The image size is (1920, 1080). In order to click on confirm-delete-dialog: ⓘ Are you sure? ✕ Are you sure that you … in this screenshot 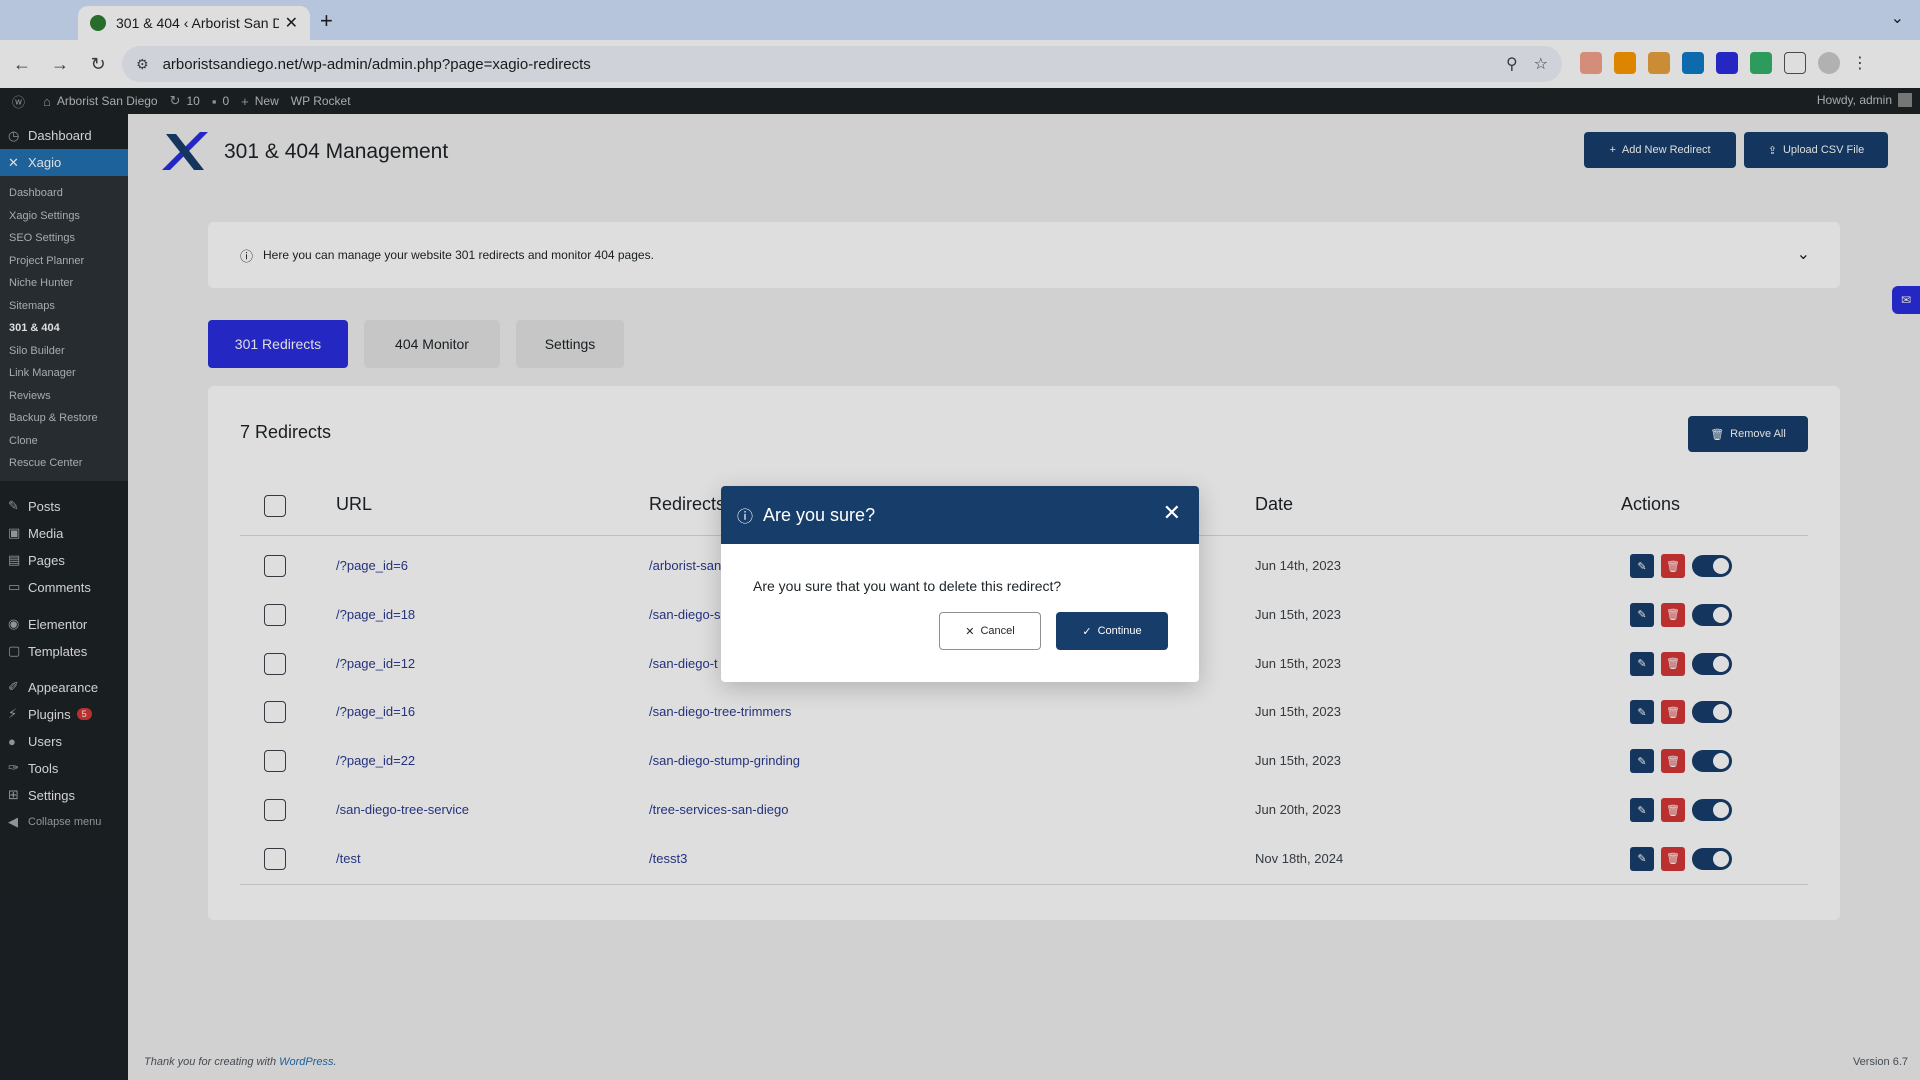, I will do `click(960, 584)`.